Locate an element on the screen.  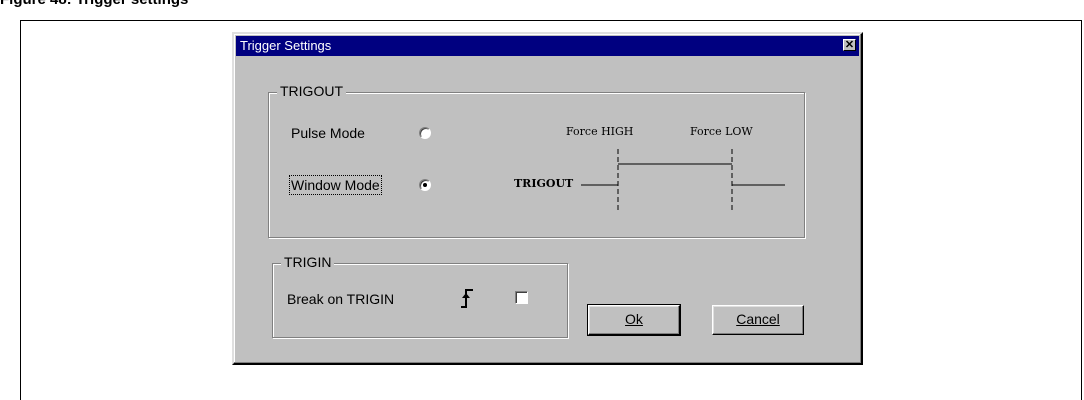
rising-edge-icon is located at coordinates (467, 298).